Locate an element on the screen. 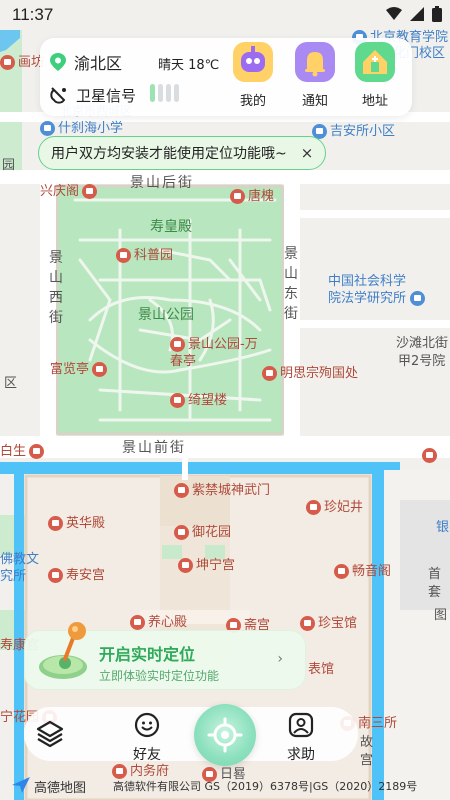 The height and width of the screenshot is (800, 450). poi-tanghuai: 唐槐 is located at coordinates (252, 194).